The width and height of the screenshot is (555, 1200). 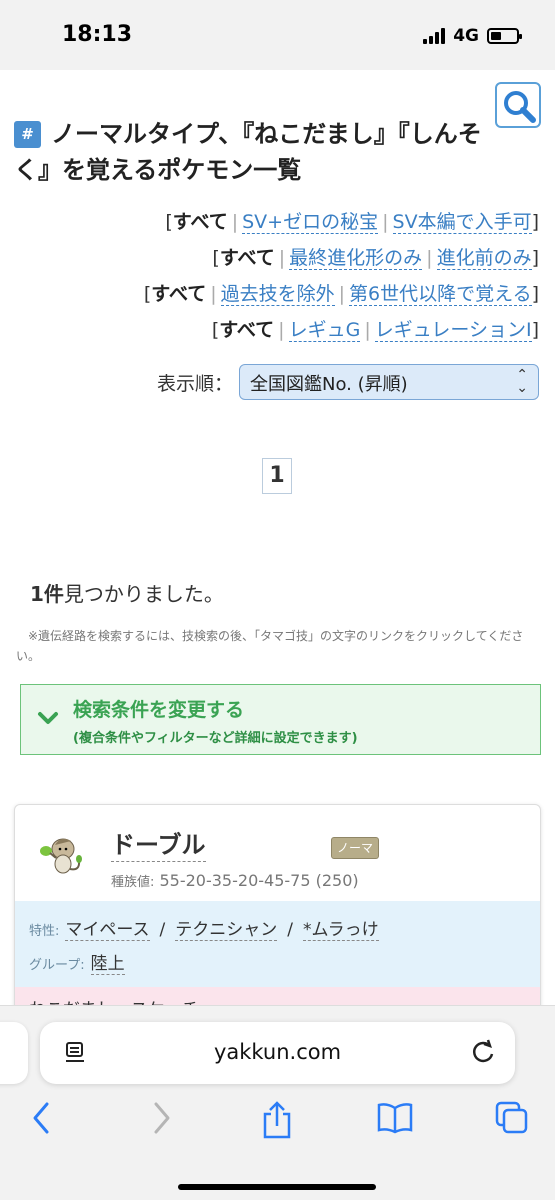 I want to click on network-label: 4G, so click(x=466, y=36).